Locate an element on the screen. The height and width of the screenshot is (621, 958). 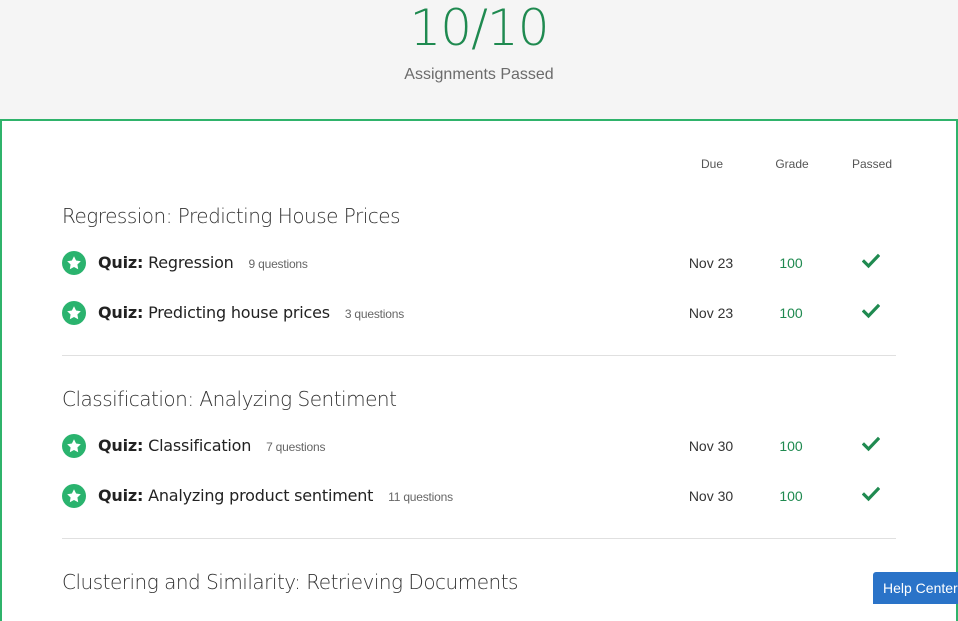
score-label: Assignments Passed is located at coordinates (479, 74).